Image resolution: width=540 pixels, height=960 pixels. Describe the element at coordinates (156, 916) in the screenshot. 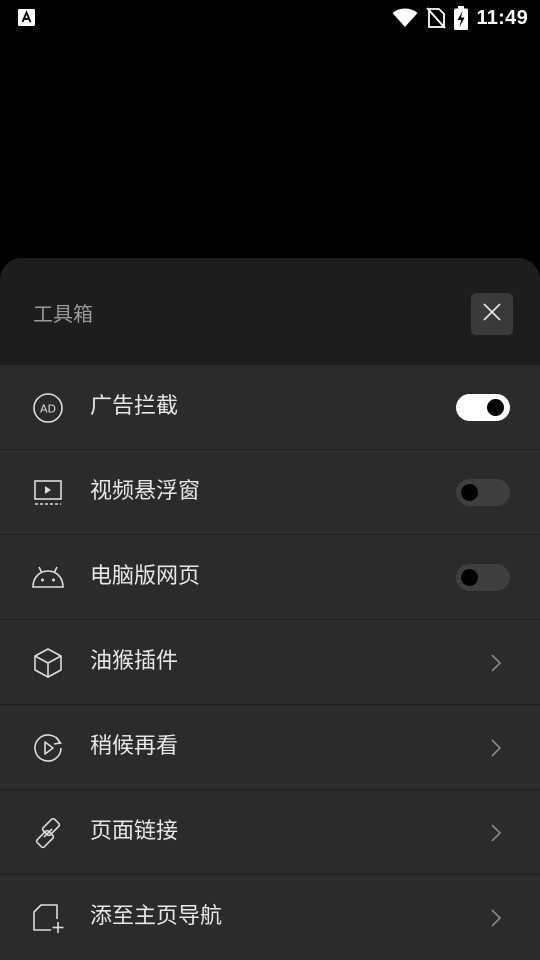

I see `item-label: 添至主页导航` at that location.